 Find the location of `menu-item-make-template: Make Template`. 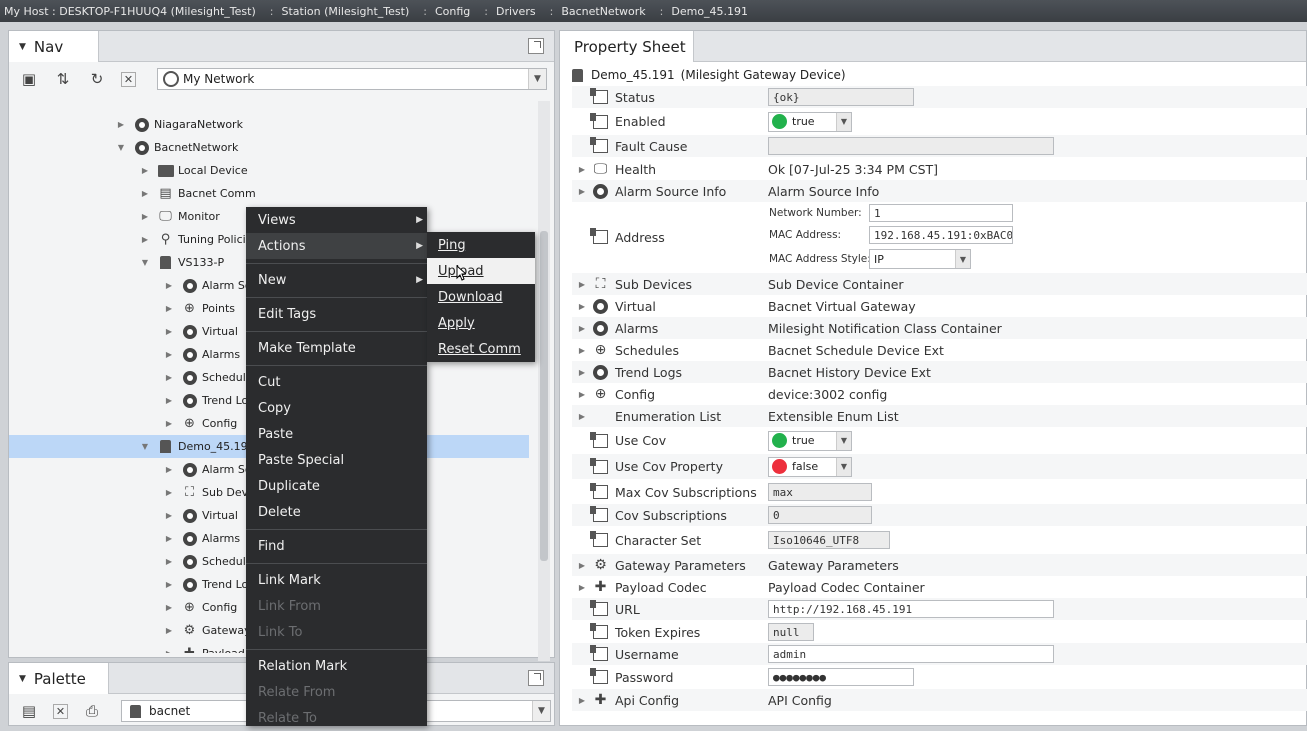

menu-item-make-template: Make Template is located at coordinates (336, 348).